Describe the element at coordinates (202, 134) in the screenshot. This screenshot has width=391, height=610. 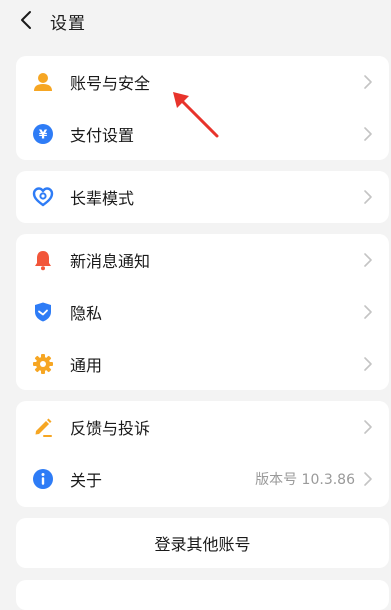
I see `settings-item-payment: ¥ 支付设置` at that location.